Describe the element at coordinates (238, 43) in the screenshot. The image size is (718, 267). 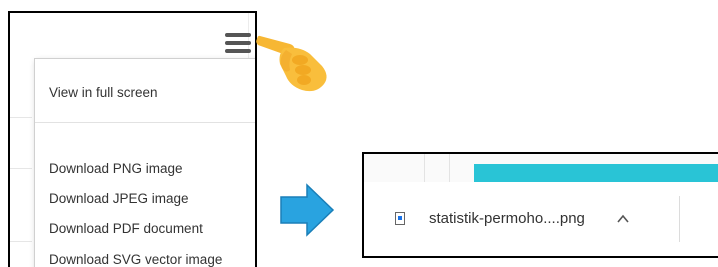
I see `hamburger-icon` at that location.